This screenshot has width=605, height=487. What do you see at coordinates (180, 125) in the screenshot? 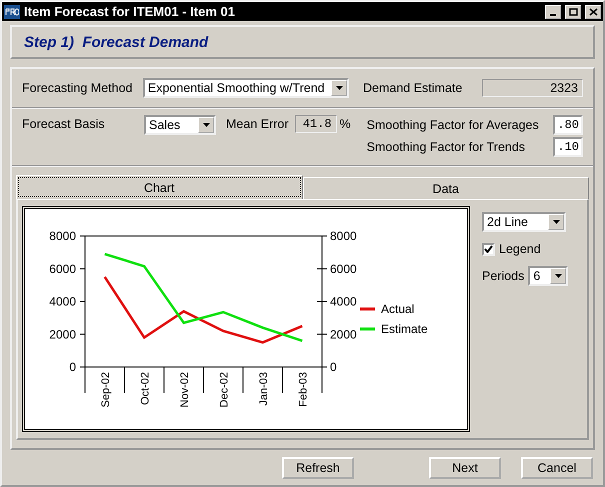
I see `basis-dropdown: Sales` at bounding box center [180, 125].